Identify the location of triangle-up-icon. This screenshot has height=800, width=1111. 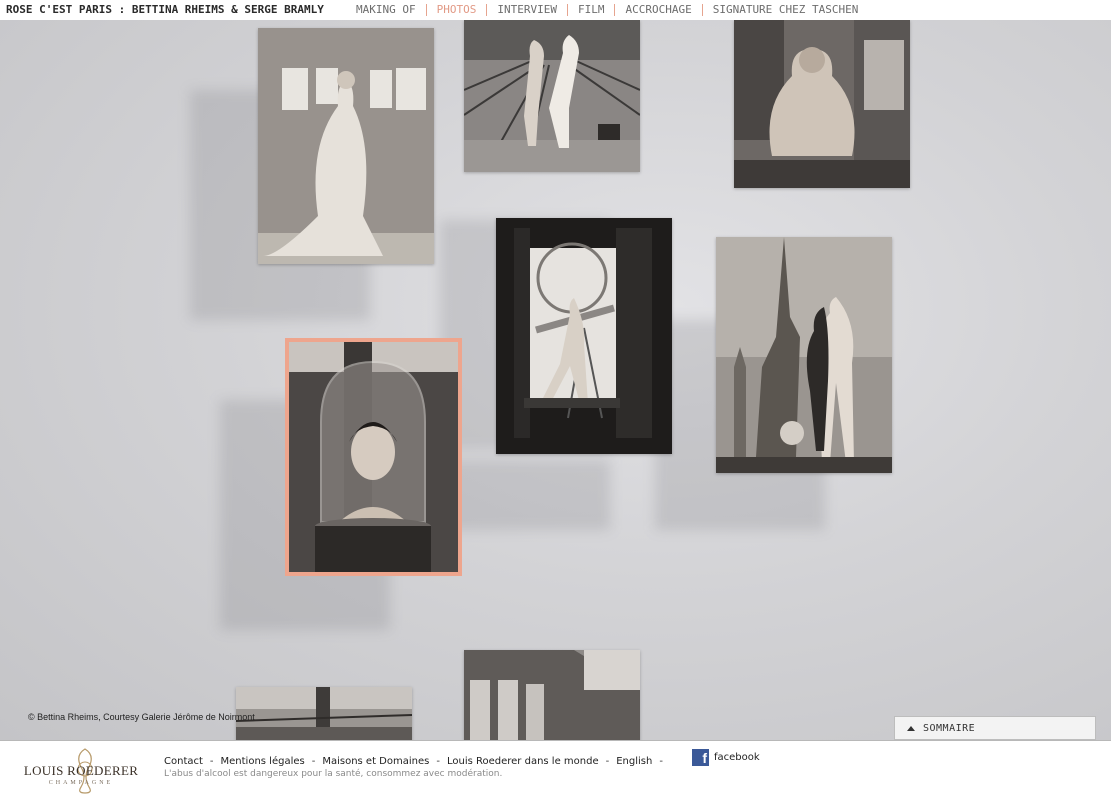
(911, 728).